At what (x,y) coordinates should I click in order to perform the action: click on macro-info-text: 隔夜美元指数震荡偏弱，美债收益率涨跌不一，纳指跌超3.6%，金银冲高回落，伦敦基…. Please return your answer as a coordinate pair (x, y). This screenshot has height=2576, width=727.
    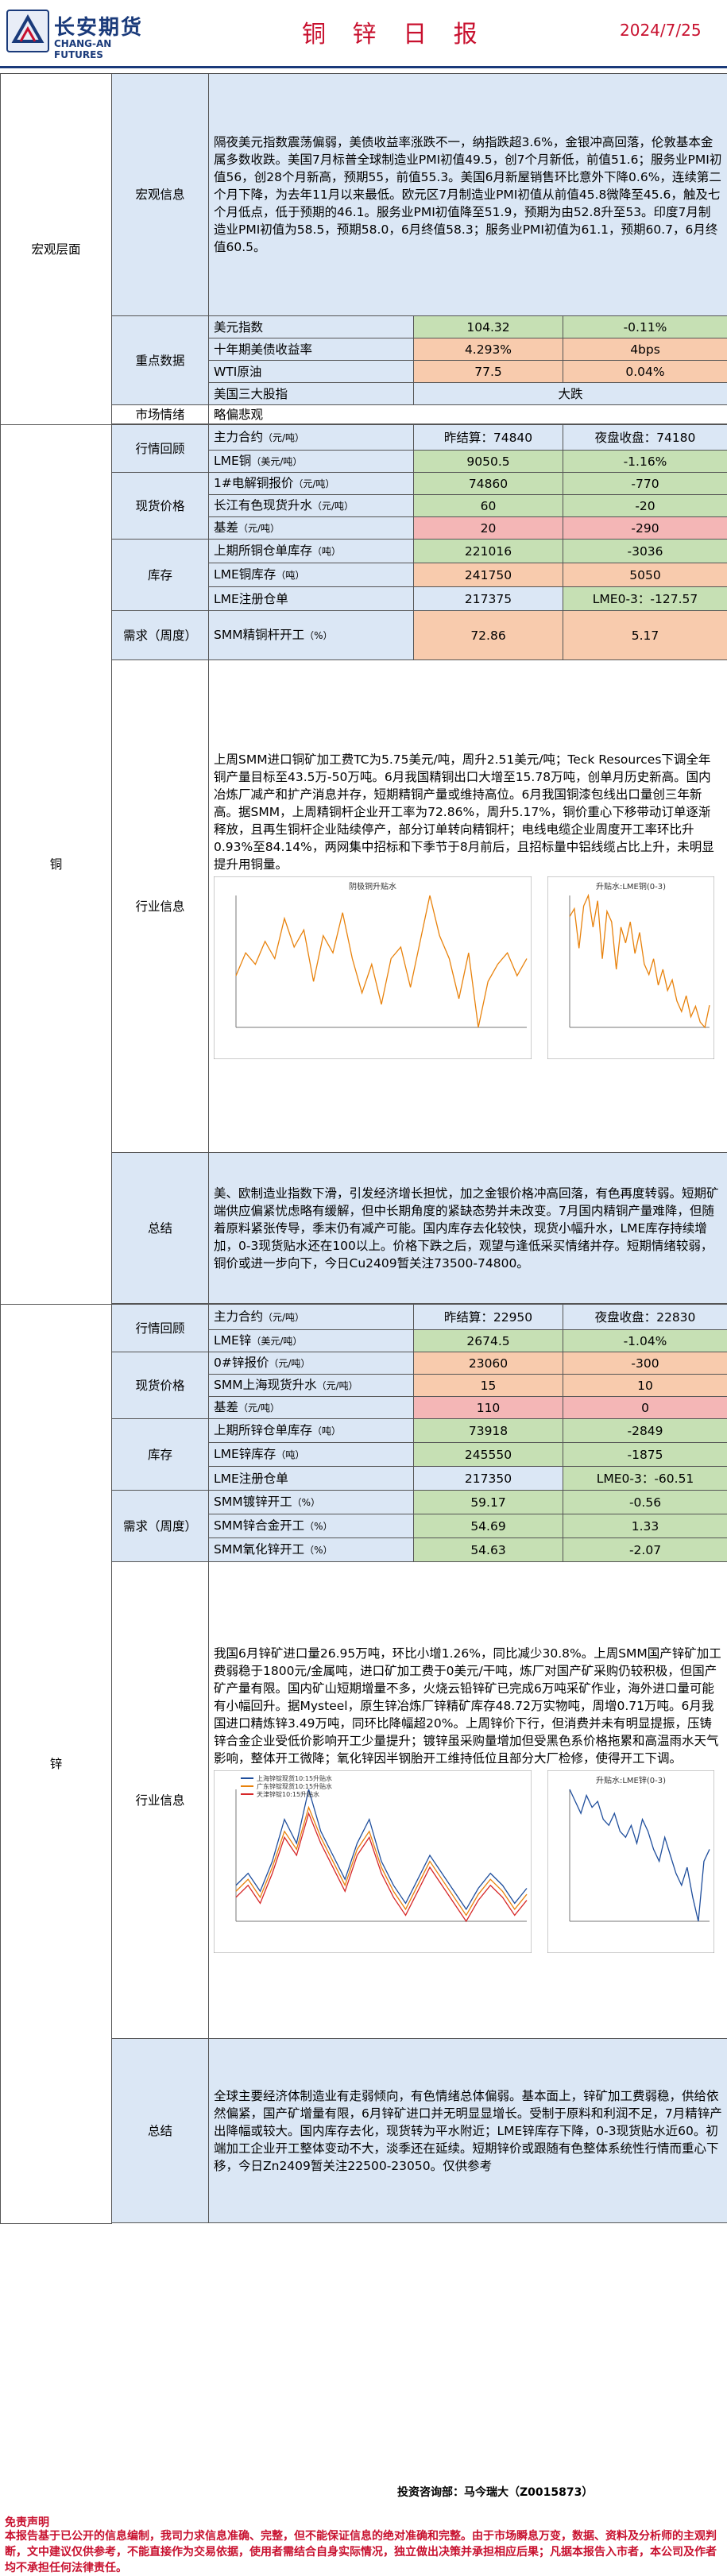
    Looking at the image, I should click on (468, 195).